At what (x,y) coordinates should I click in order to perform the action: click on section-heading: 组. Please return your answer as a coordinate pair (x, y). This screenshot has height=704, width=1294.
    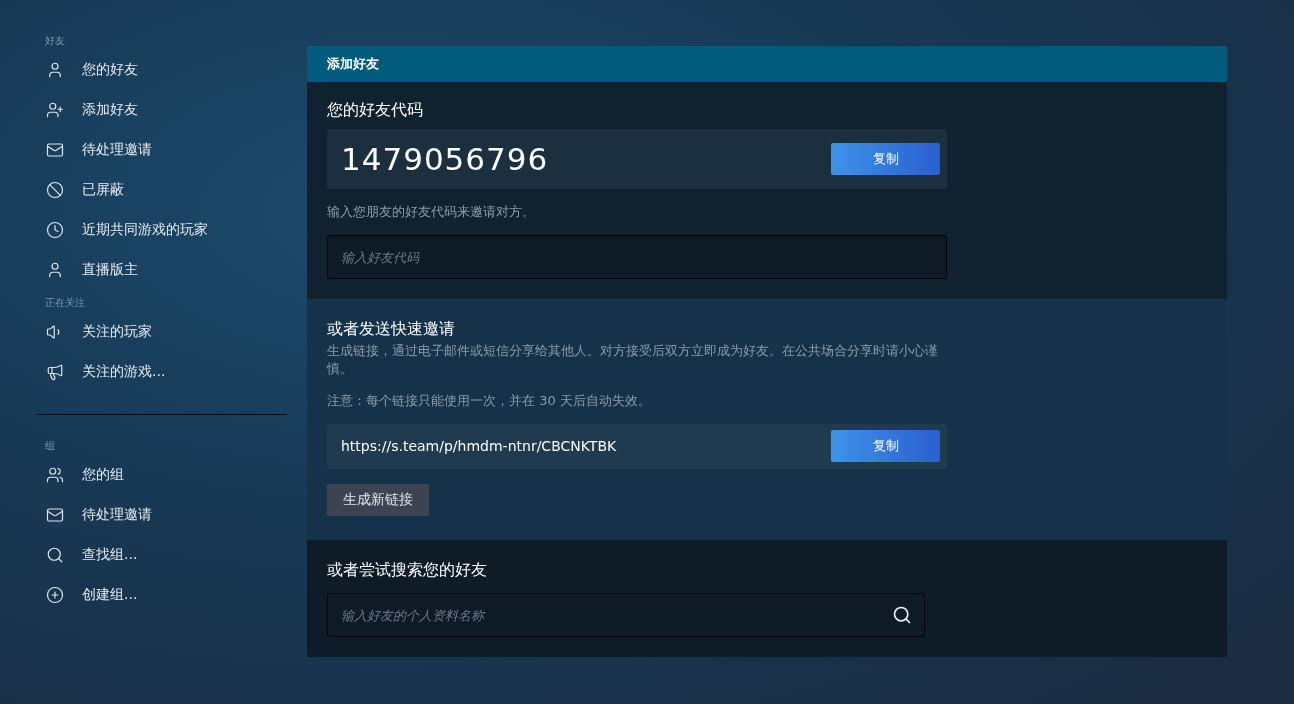
    Looking at the image, I should click on (50, 446).